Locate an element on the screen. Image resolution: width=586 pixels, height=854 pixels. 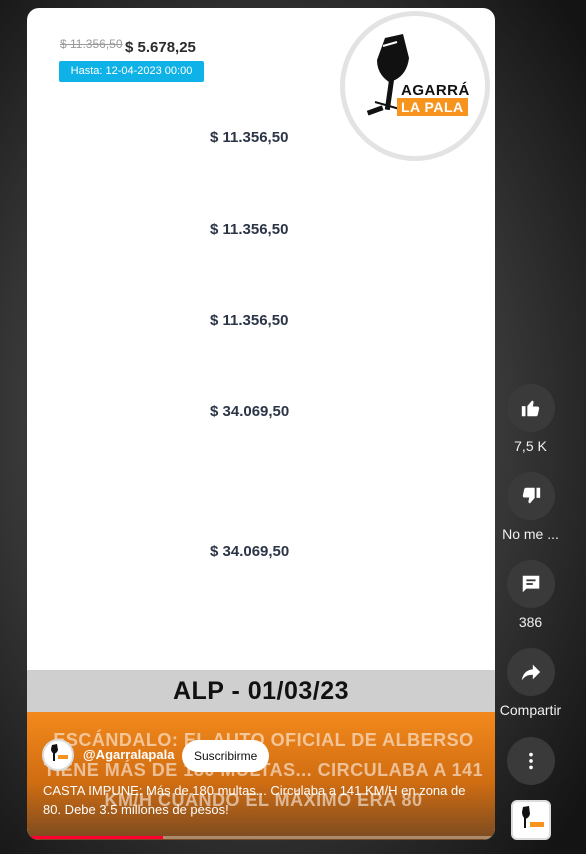
progress-bar-fill is located at coordinates (95, 837).